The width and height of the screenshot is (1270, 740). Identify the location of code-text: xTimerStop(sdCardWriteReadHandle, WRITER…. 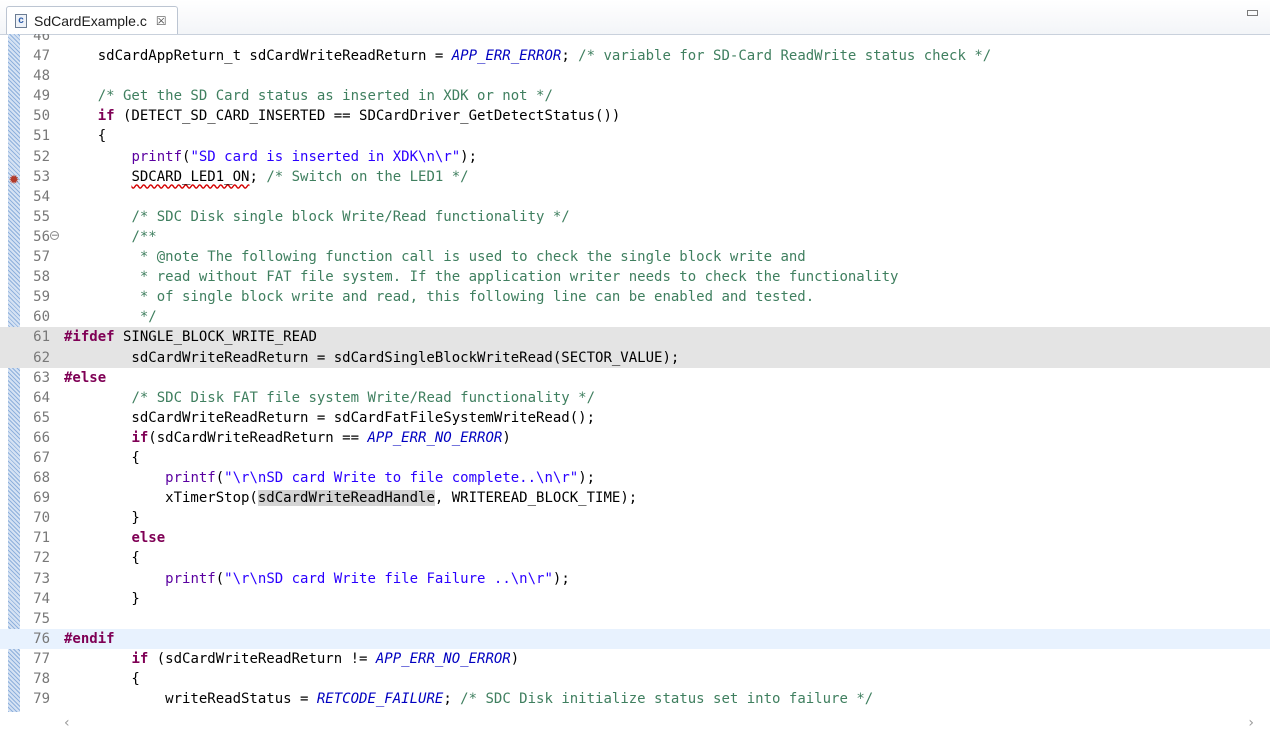
(350, 498).